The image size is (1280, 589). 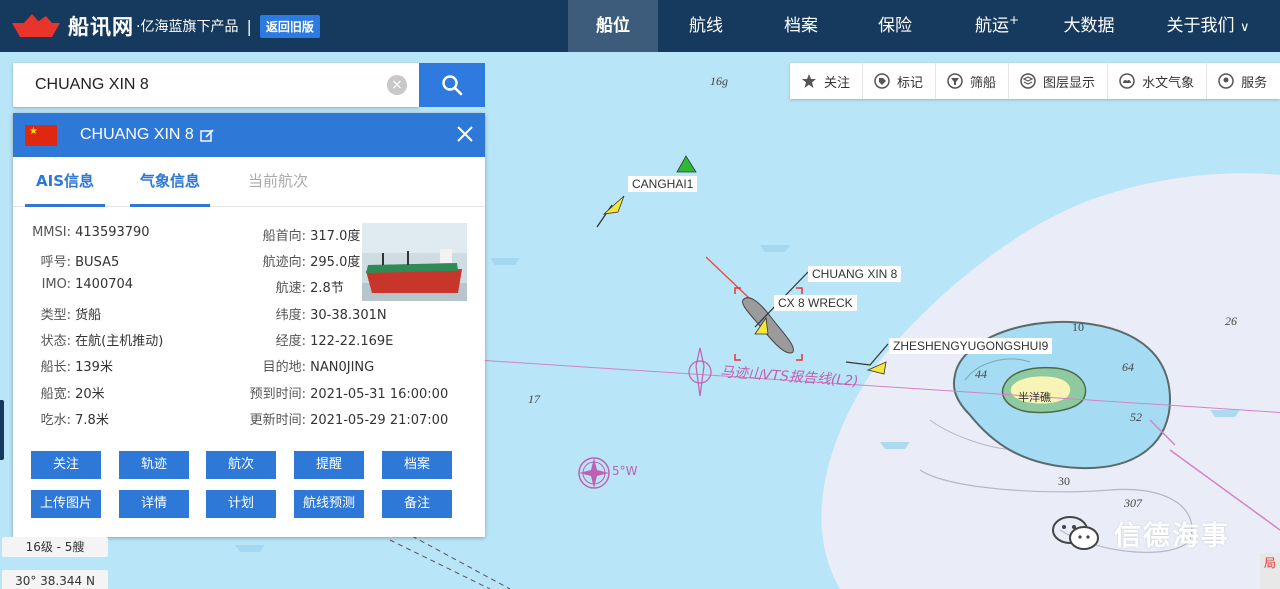 What do you see at coordinates (55, 341) in the screenshot?
I see `field-label: 状态:` at bounding box center [55, 341].